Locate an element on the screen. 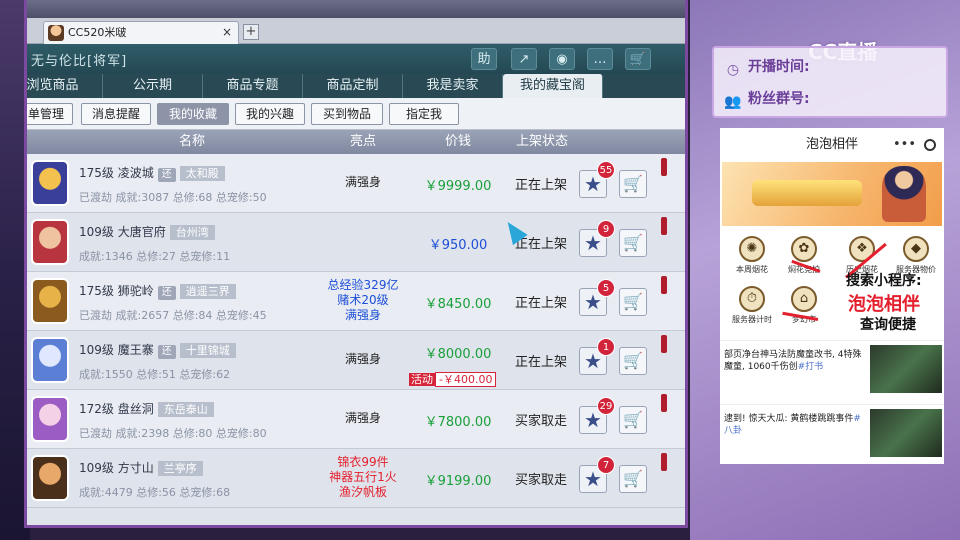 The width and height of the screenshot is (960, 540). subtab-messages: 消息提醒 is located at coordinates (116, 114).